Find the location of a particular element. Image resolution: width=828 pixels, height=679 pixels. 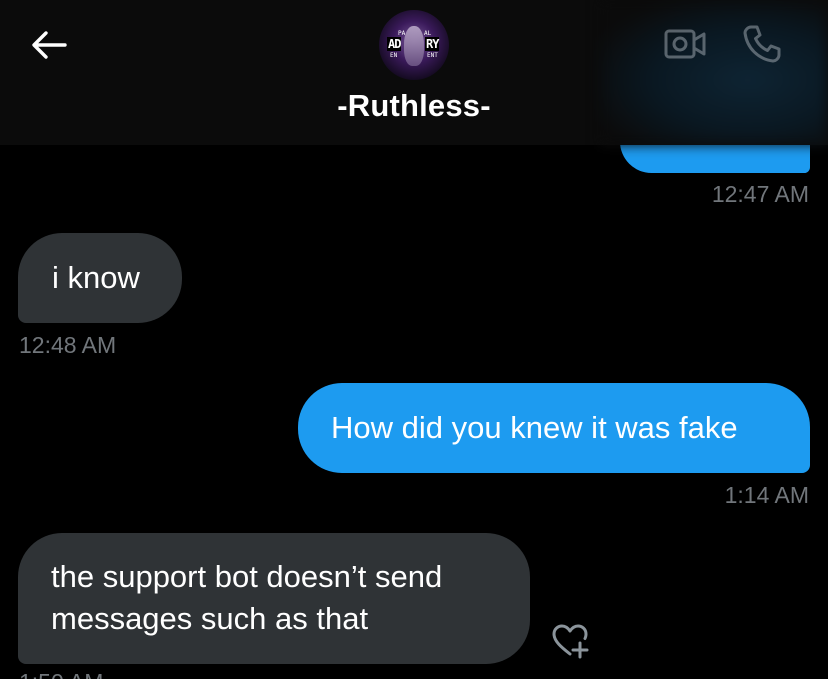

video-camera-icon is located at coordinates (685, 44).